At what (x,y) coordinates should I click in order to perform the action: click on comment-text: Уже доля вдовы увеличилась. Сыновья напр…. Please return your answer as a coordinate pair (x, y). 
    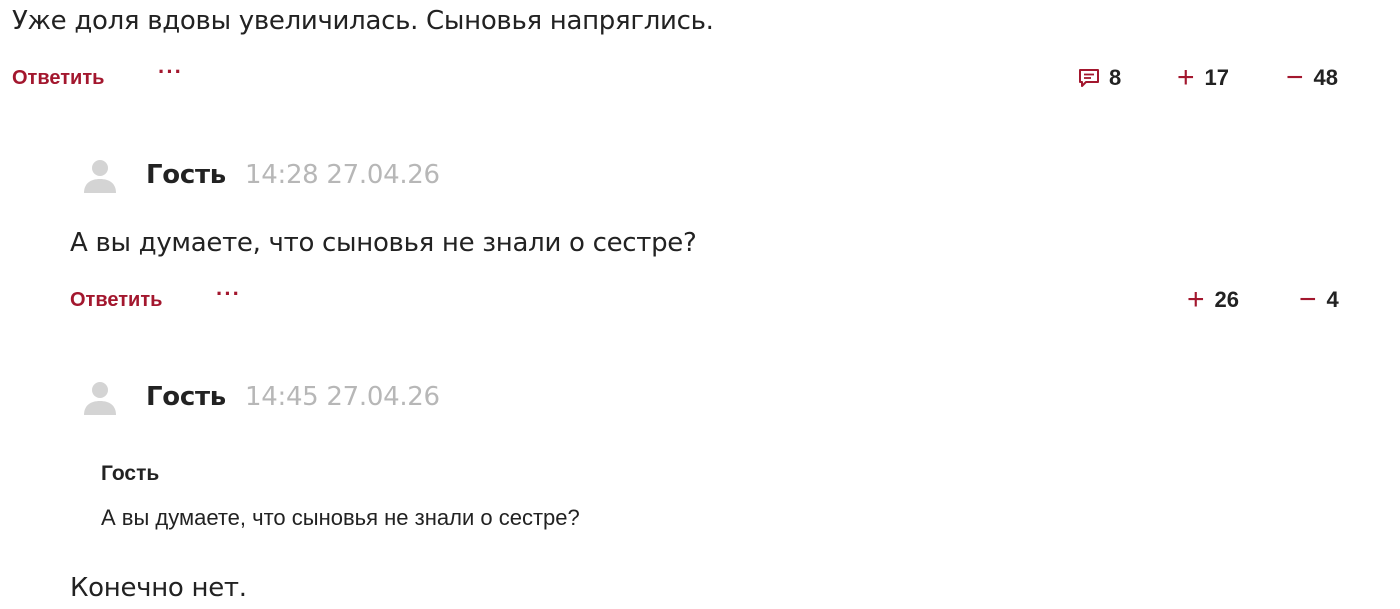
    Looking at the image, I should click on (363, 21).